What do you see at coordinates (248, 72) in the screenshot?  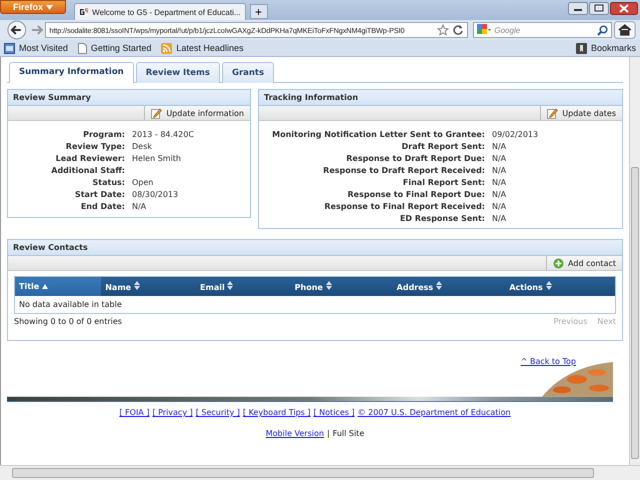 I see `page-tab: Grants` at bounding box center [248, 72].